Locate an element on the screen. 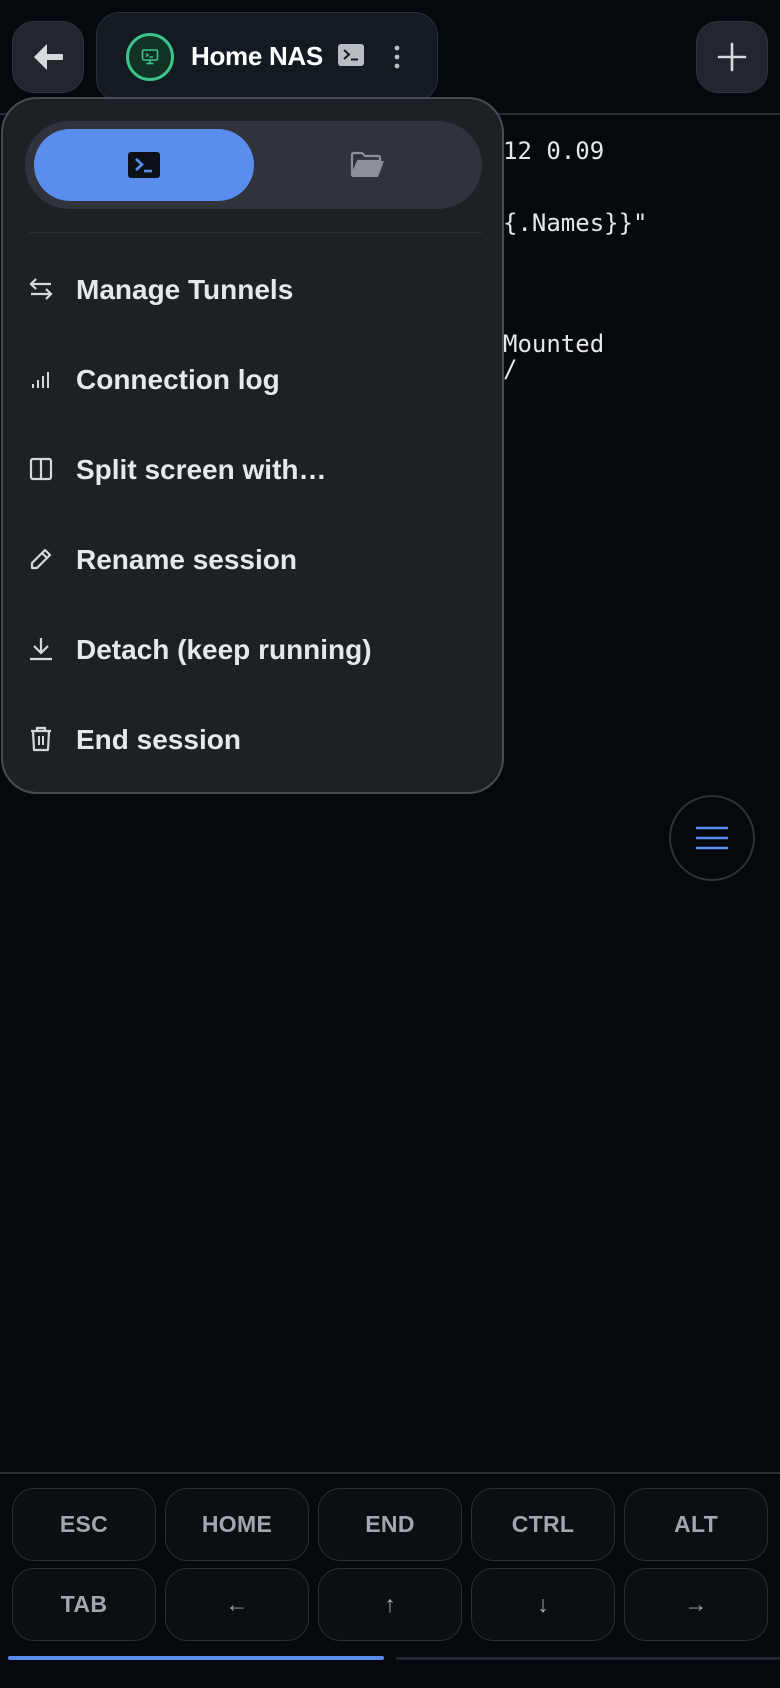 This screenshot has height=1688, width=780. folder-open-icon is located at coordinates (367, 164).